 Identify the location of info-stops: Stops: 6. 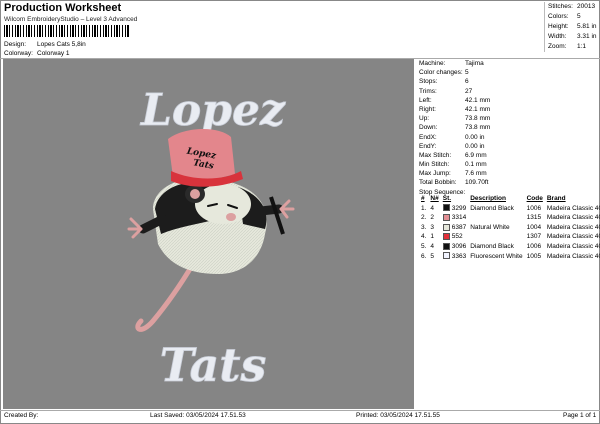
(444, 82).